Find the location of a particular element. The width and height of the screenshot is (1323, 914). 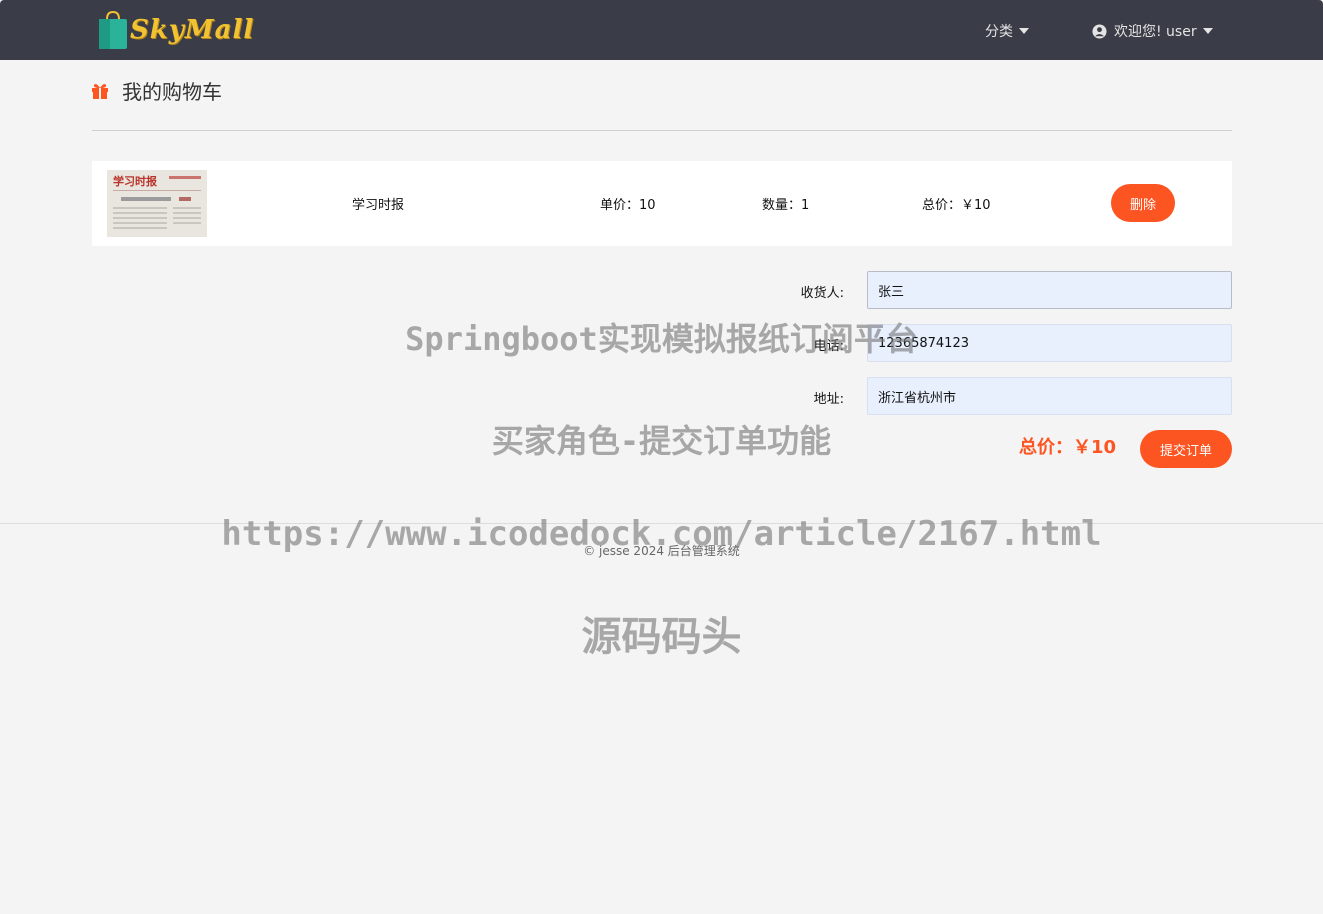

watermark-subtitle: 买家角色-提交订单功能 is located at coordinates (661, 441).